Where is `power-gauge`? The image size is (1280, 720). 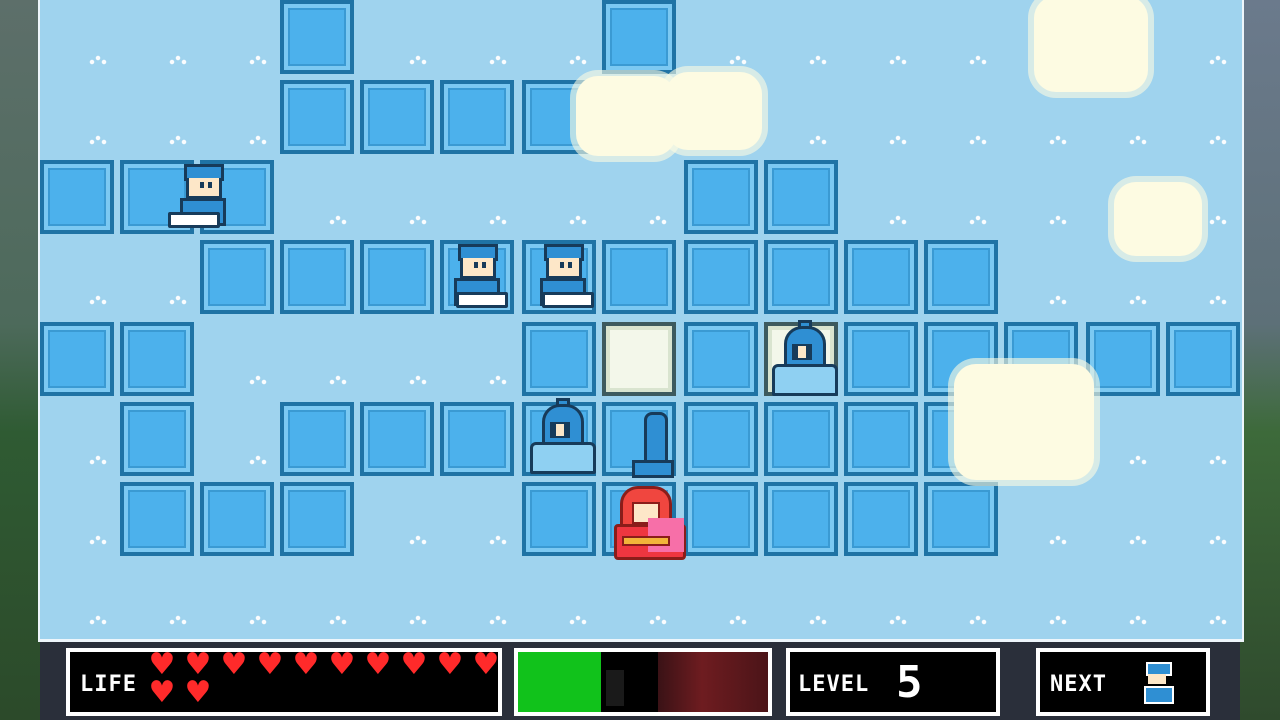 power-gauge is located at coordinates (643, 682).